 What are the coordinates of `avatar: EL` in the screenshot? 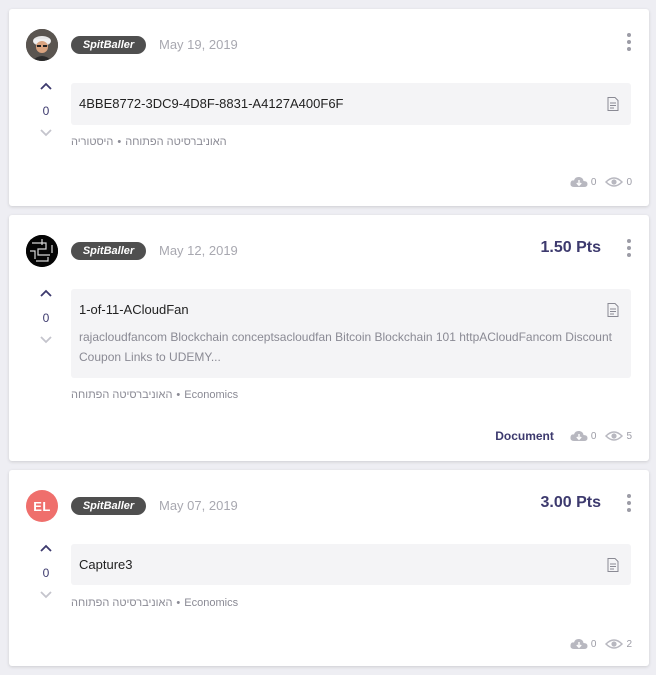 It's located at (42, 506).